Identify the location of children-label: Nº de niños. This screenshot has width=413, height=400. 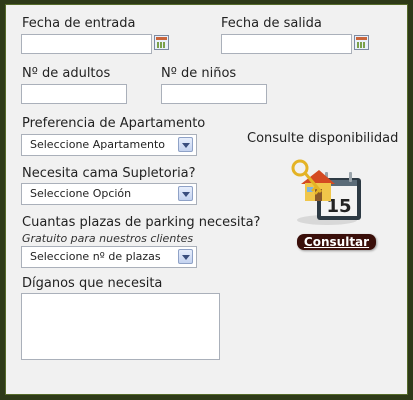
(199, 73).